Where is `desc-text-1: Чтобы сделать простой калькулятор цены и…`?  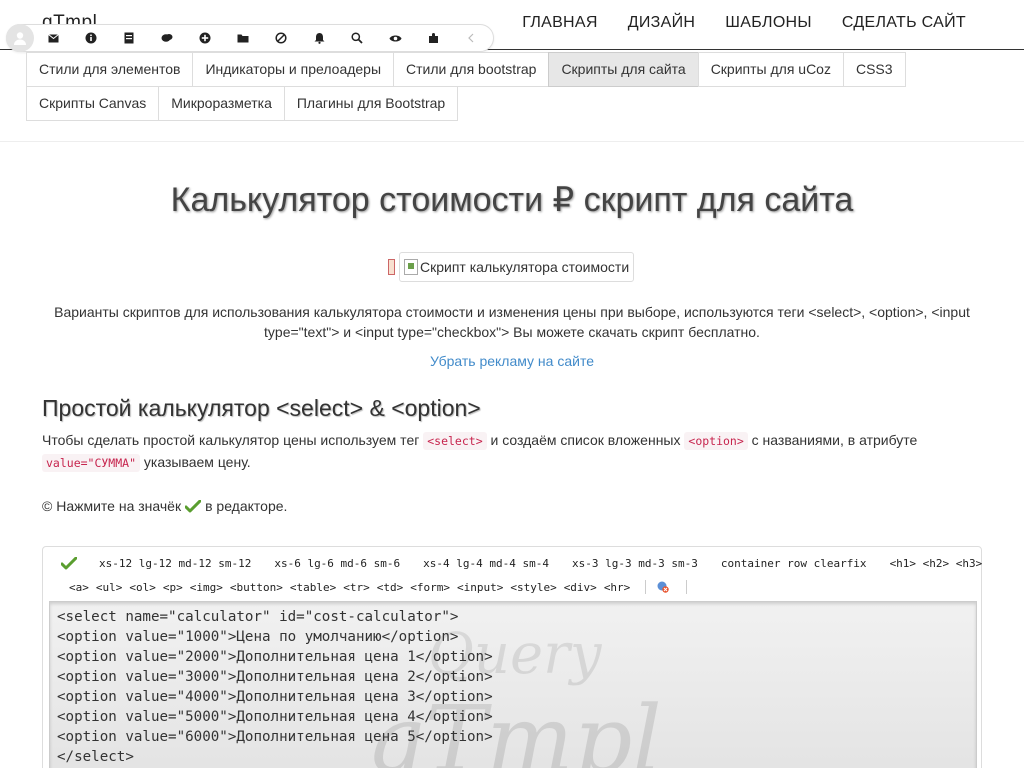 desc-text-1: Чтобы сделать простой калькулятор цены и… is located at coordinates (231, 440).